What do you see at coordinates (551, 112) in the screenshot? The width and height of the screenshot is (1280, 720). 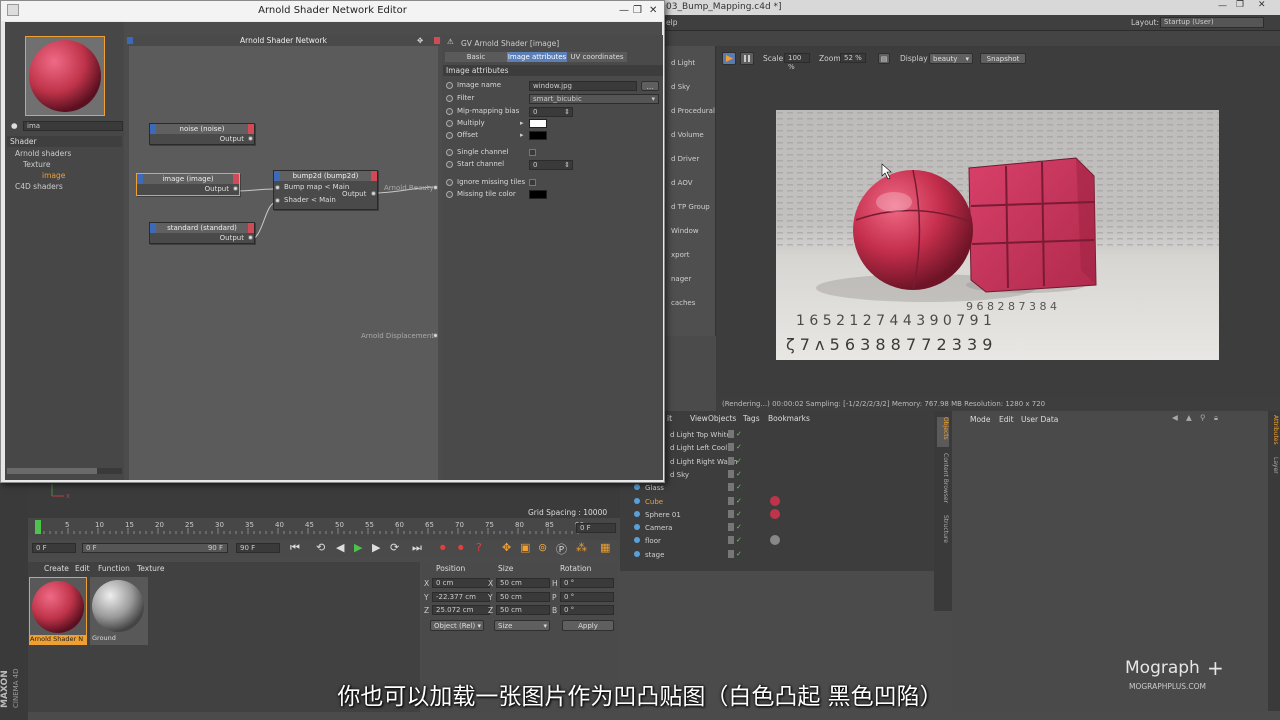 I see `mip-bias-field: 0 ⇕` at bounding box center [551, 112].